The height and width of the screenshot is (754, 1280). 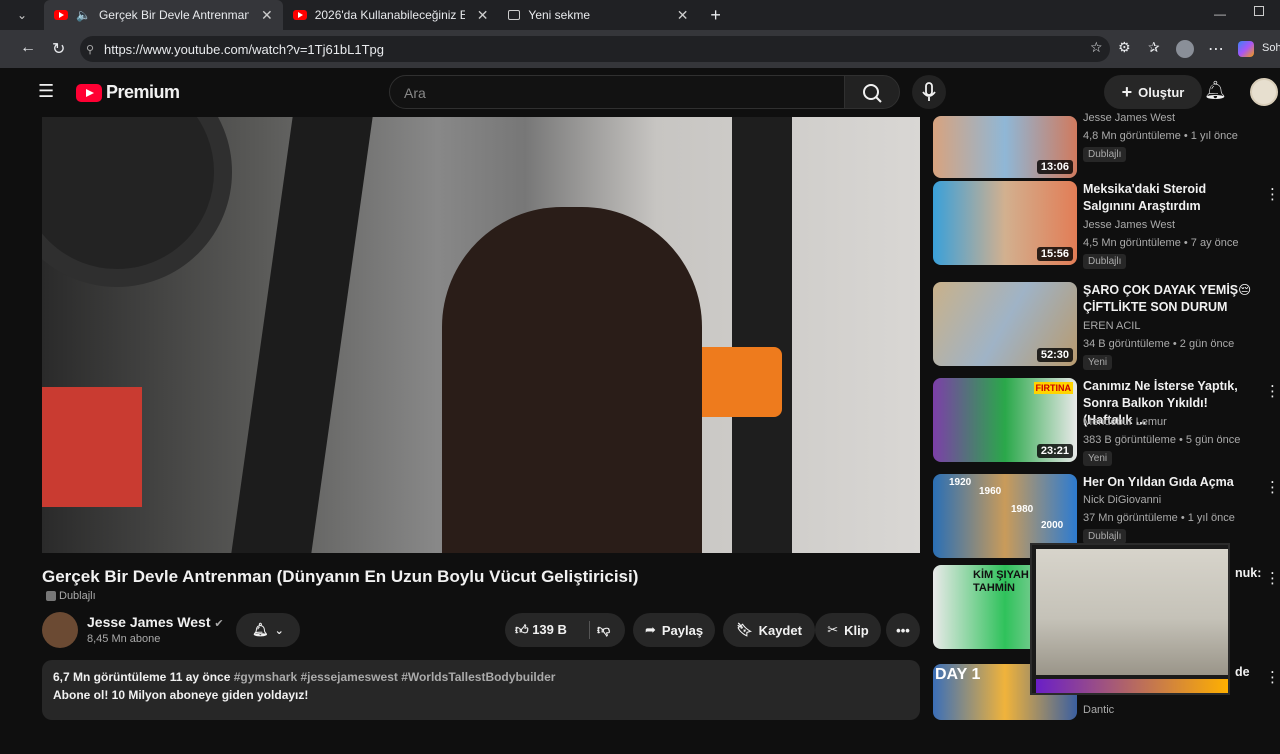 What do you see at coordinates (46, 91) in the screenshot?
I see `hamburger-menu-icon: ☰` at bounding box center [46, 91].